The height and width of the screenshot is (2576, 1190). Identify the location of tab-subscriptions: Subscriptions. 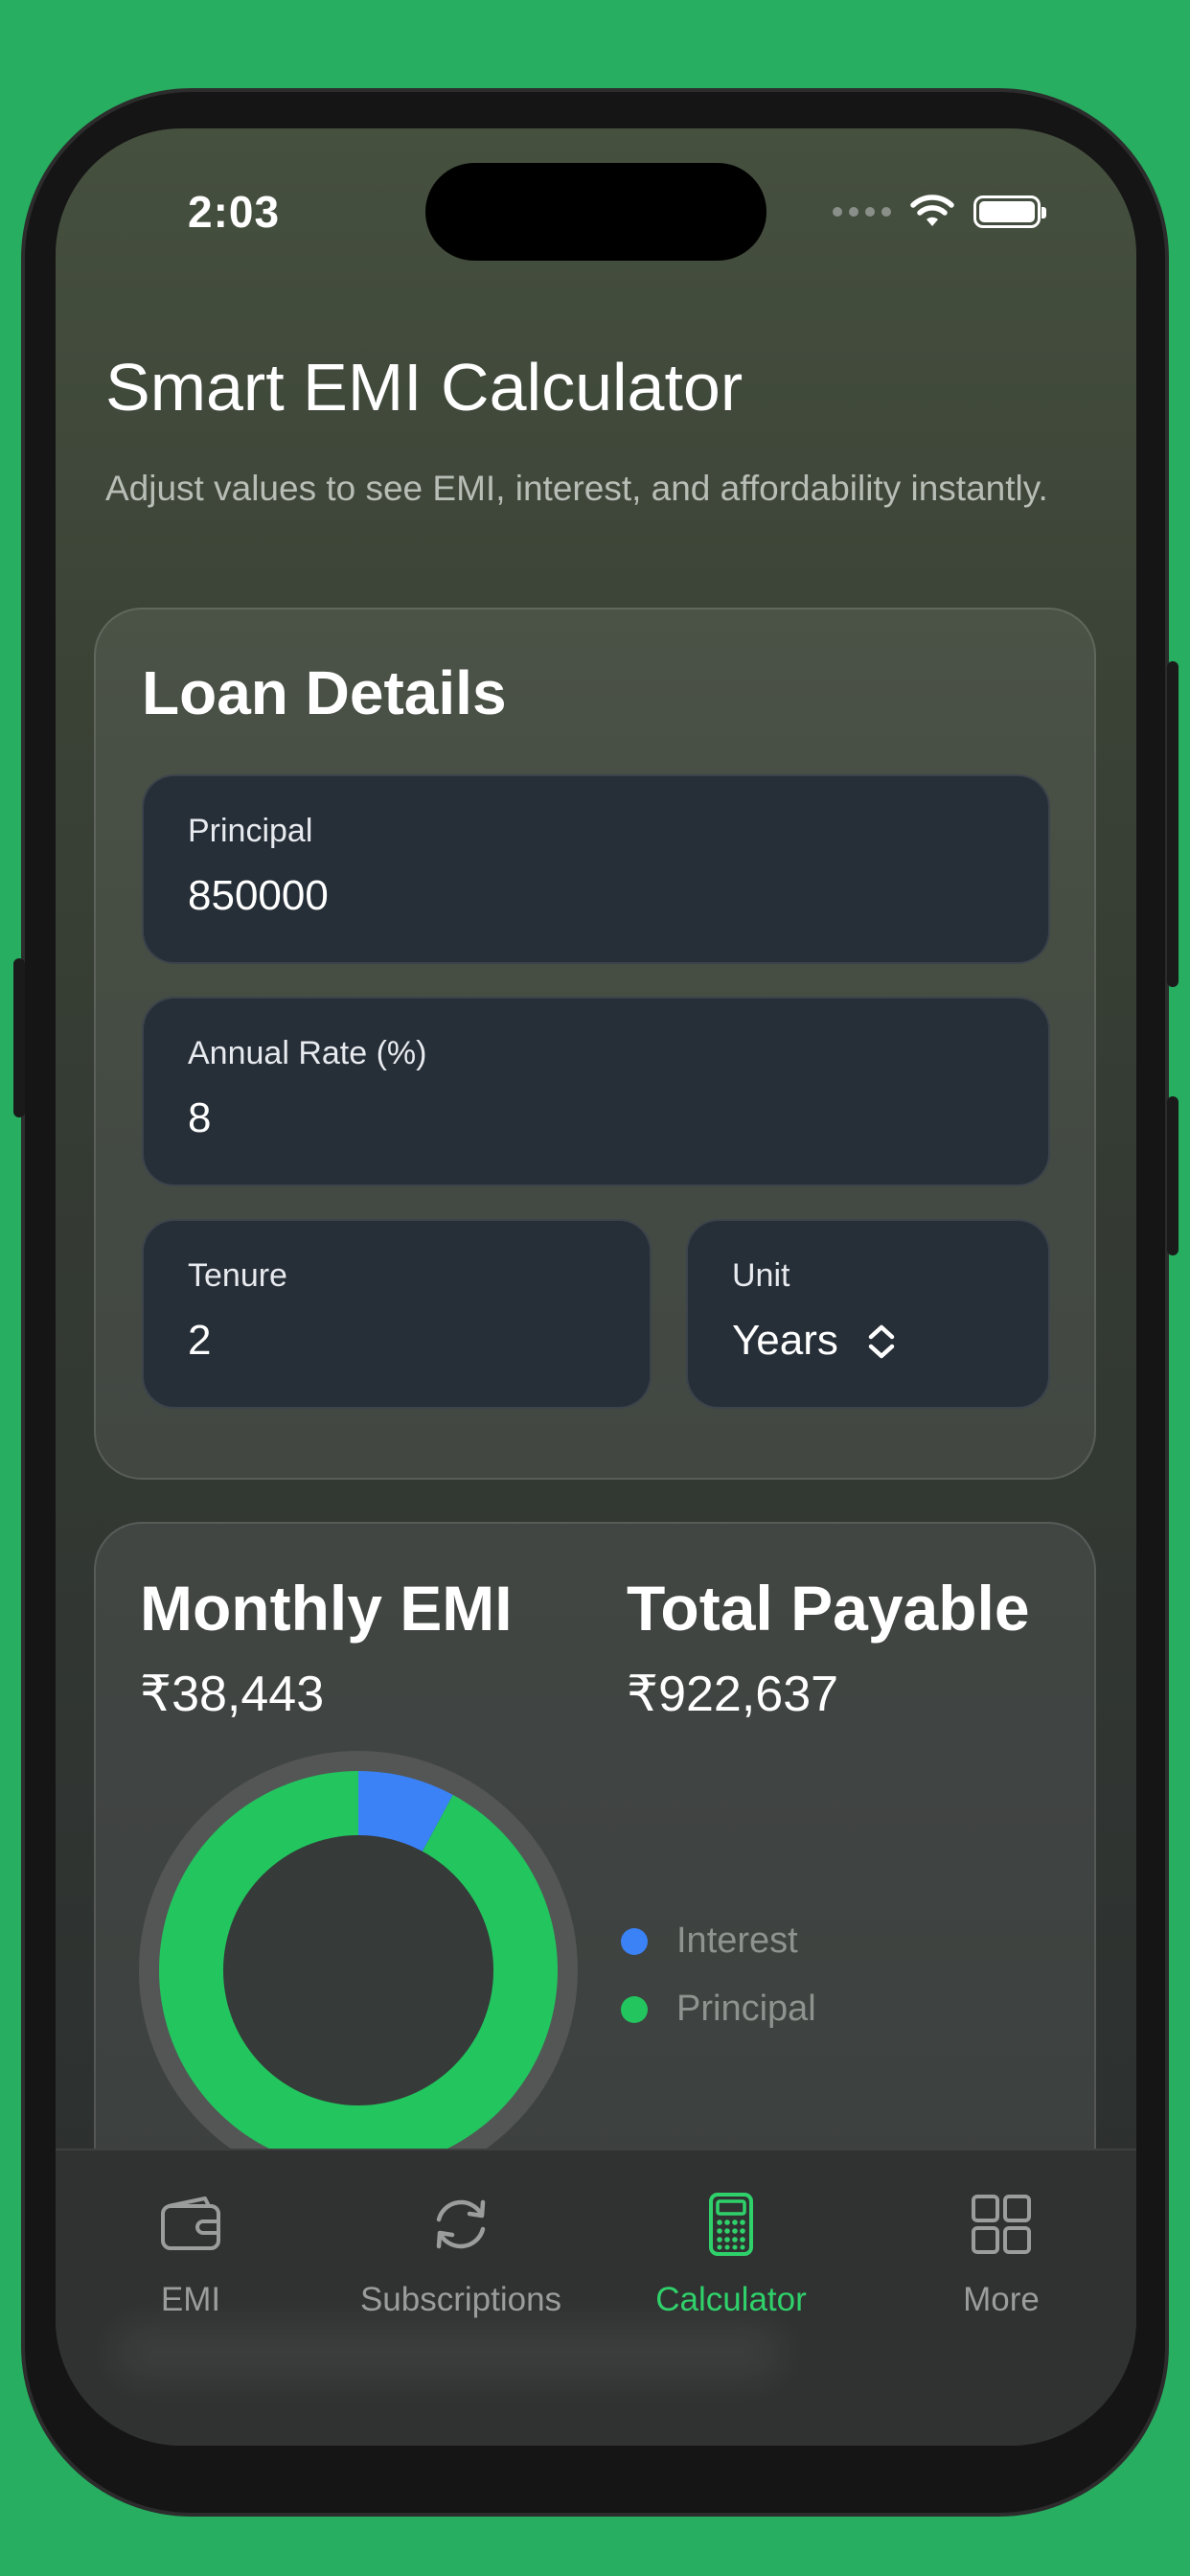
(461, 2254).